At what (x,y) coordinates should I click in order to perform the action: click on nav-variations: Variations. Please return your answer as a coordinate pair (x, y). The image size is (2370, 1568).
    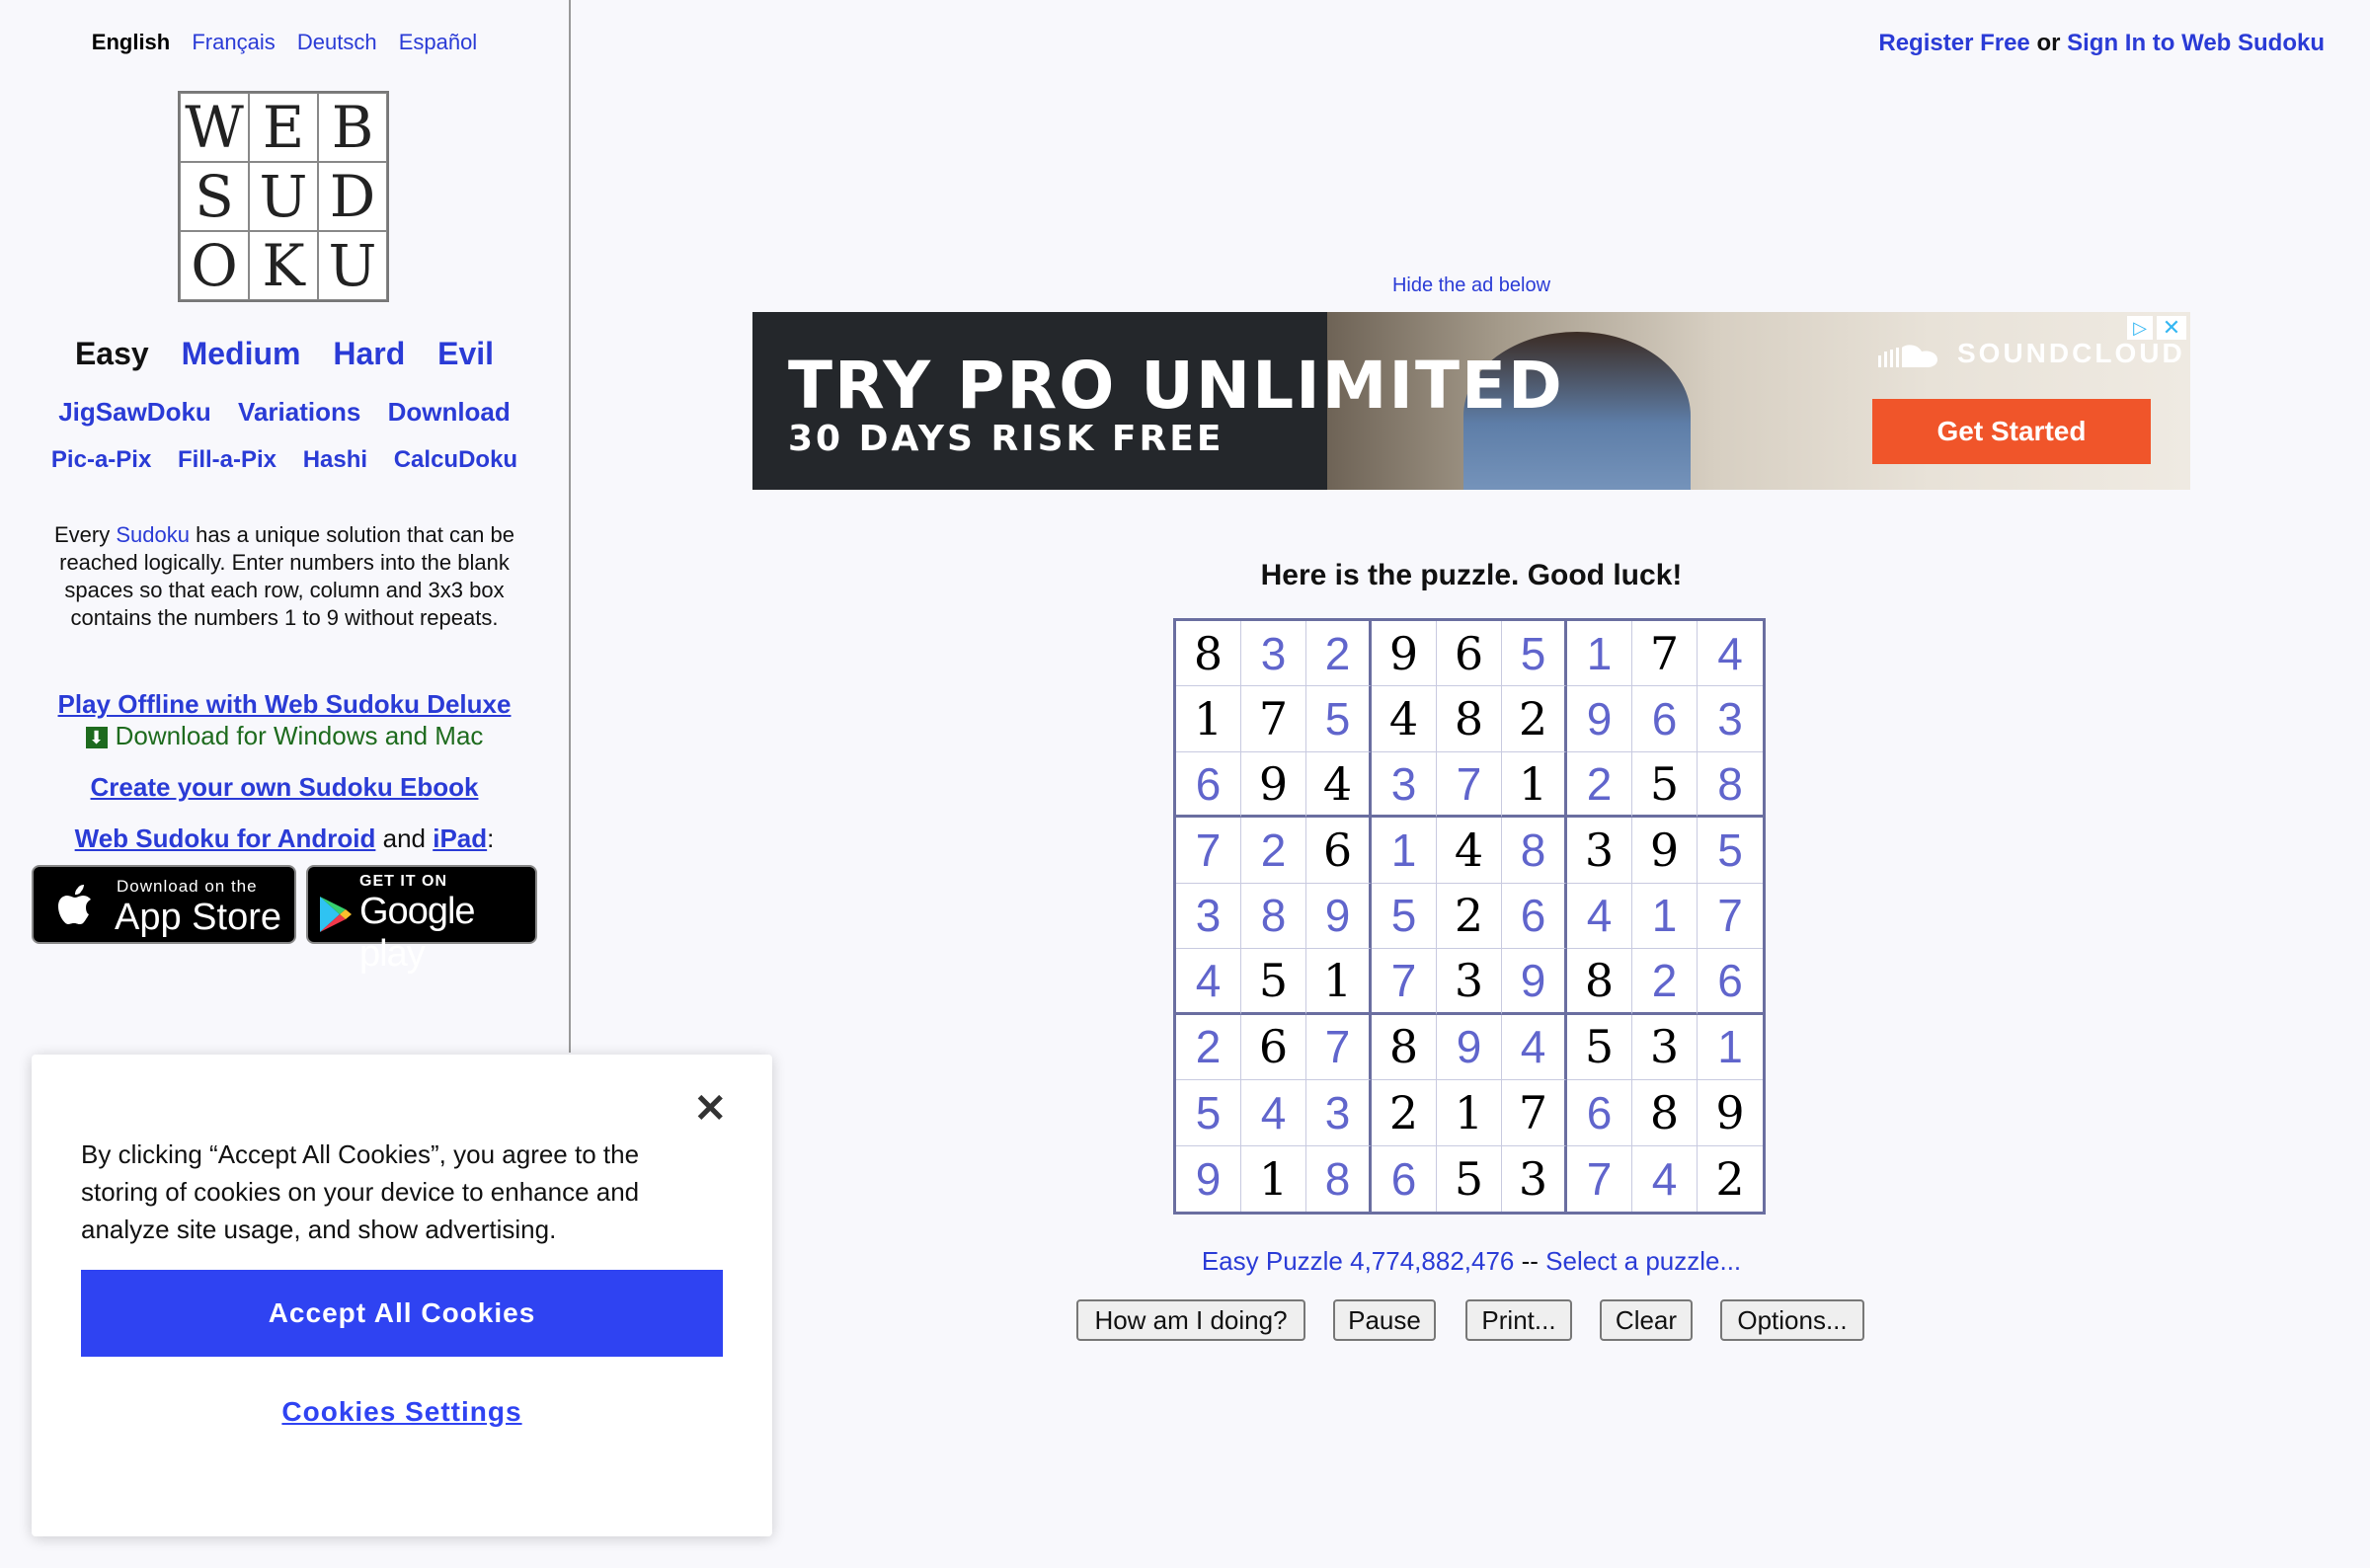
    Looking at the image, I should click on (299, 413).